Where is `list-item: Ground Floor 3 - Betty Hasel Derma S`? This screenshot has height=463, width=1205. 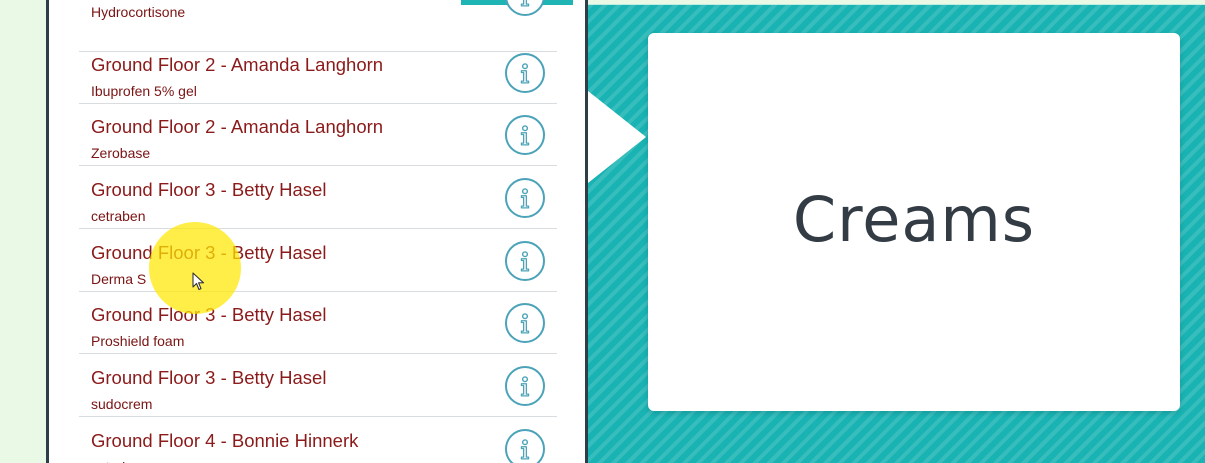 list-item: Ground Floor 3 - Betty Hasel Derma S is located at coordinates (318, 261).